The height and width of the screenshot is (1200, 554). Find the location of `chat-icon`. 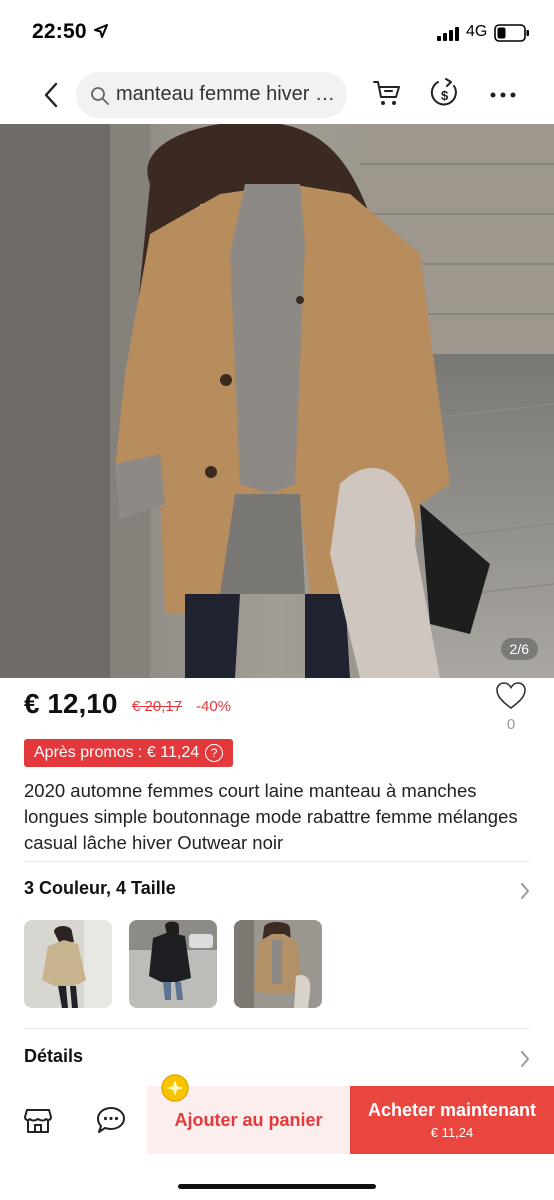

chat-icon is located at coordinates (111, 1120).